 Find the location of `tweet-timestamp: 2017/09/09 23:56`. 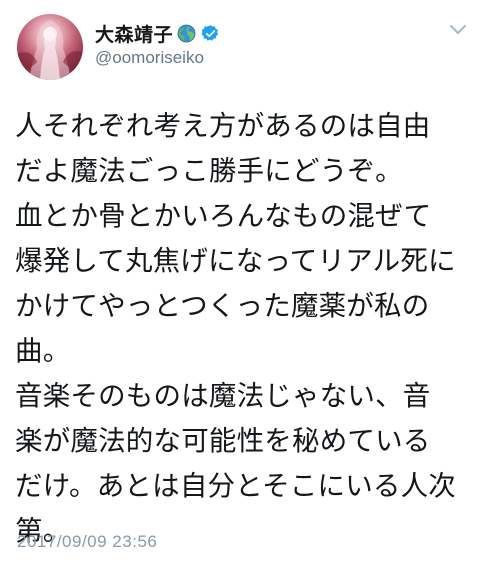

tweet-timestamp: 2017/09/09 23:56 is located at coordinates (87, 542).